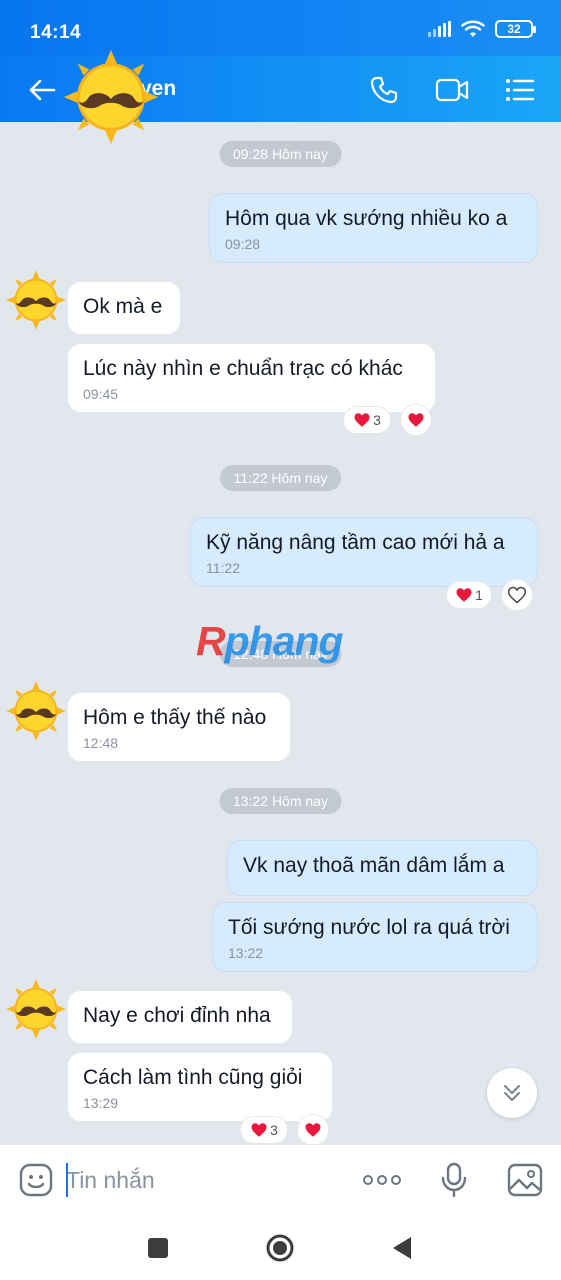  I want to click on heart-outline-icon, so click(517, 595).